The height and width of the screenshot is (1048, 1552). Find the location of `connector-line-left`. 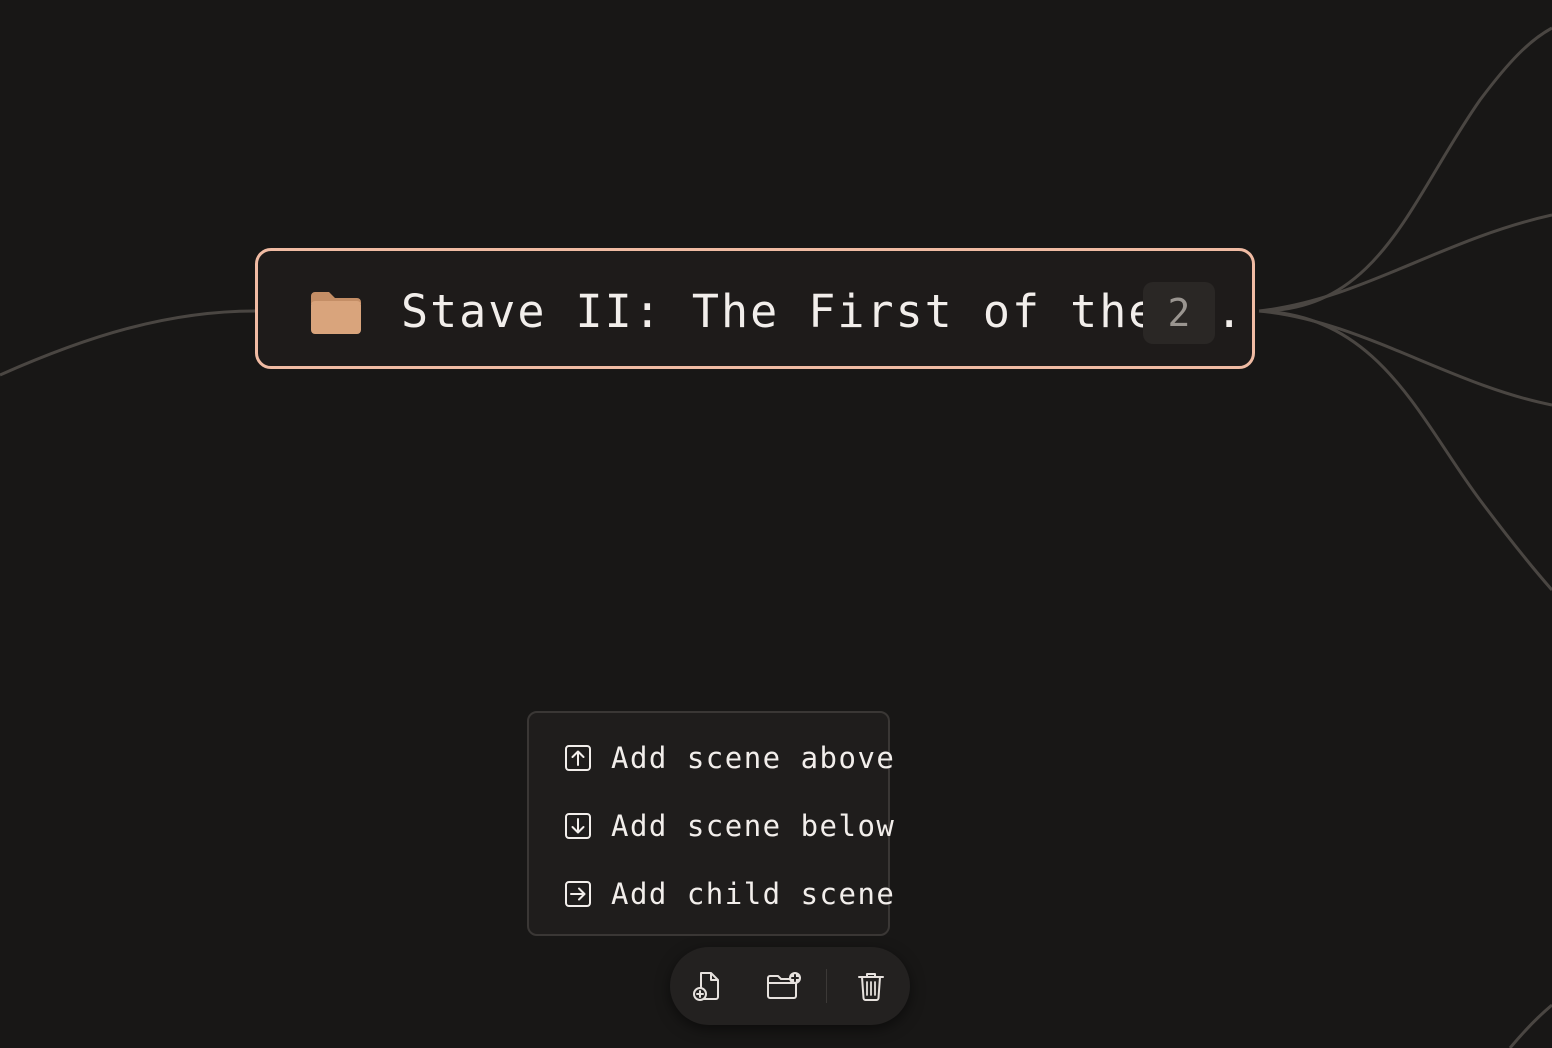

connector-line-left is located at coordinates (128, 343).